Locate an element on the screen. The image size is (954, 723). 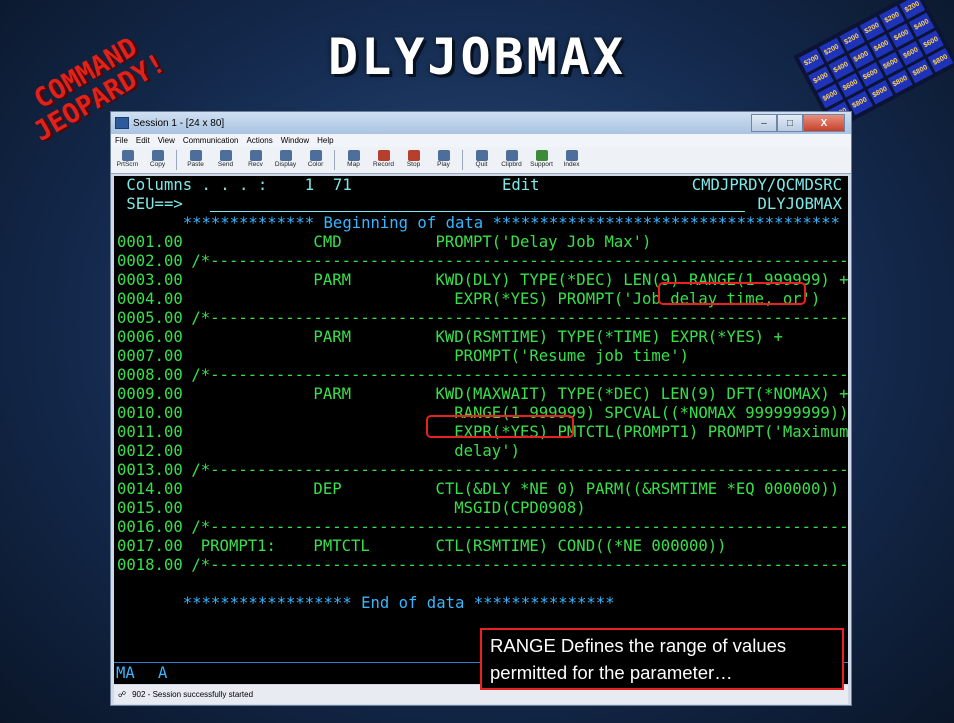
sequence-number: 0006.00 is located at coordinates (150, 337).